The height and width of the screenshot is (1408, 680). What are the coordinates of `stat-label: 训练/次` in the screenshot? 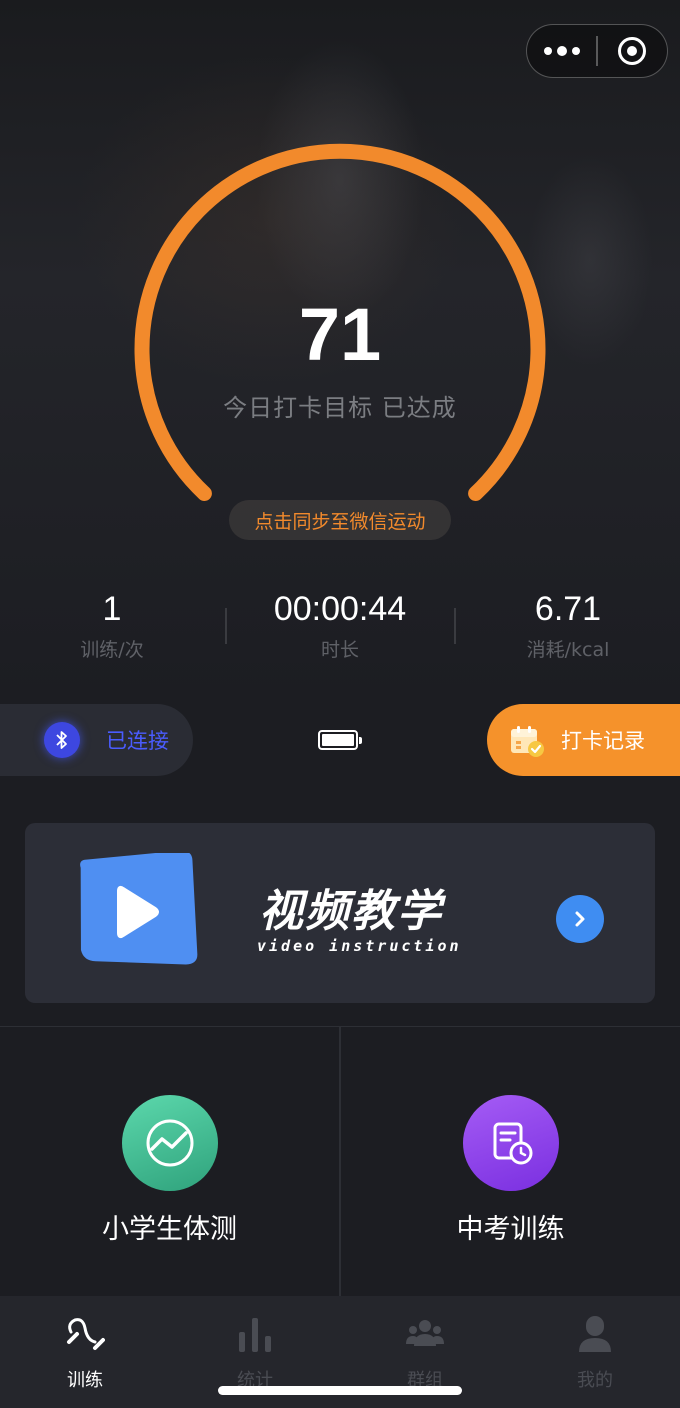 It's located at (112, 650).